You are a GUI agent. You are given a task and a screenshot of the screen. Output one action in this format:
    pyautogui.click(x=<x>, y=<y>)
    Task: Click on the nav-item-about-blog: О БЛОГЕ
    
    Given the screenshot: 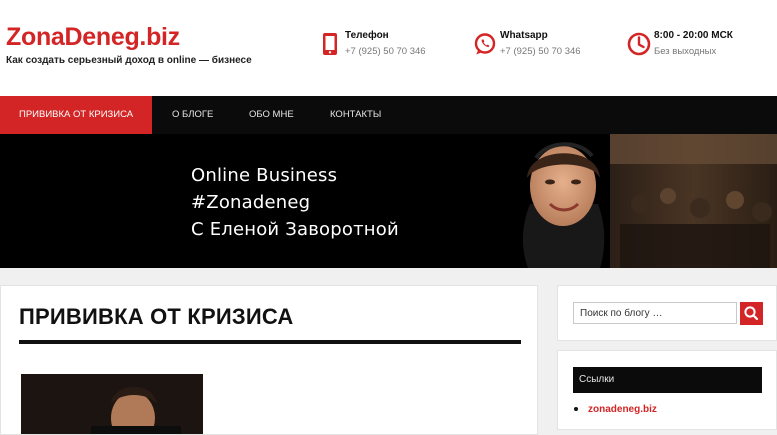 What is the action you would take?
    pyautogui.click(x=192, y=115)
    